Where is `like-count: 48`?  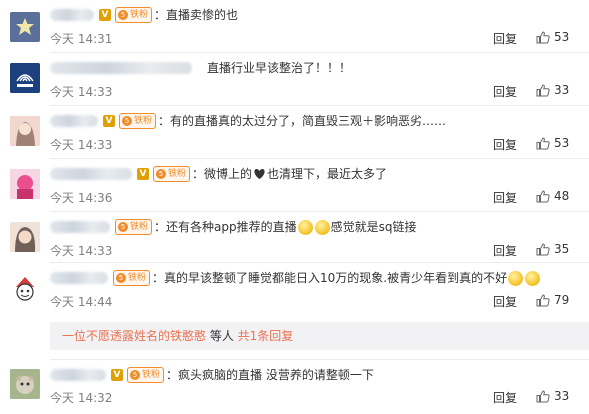
like-count: 48 is located at coordinates (562, 196).